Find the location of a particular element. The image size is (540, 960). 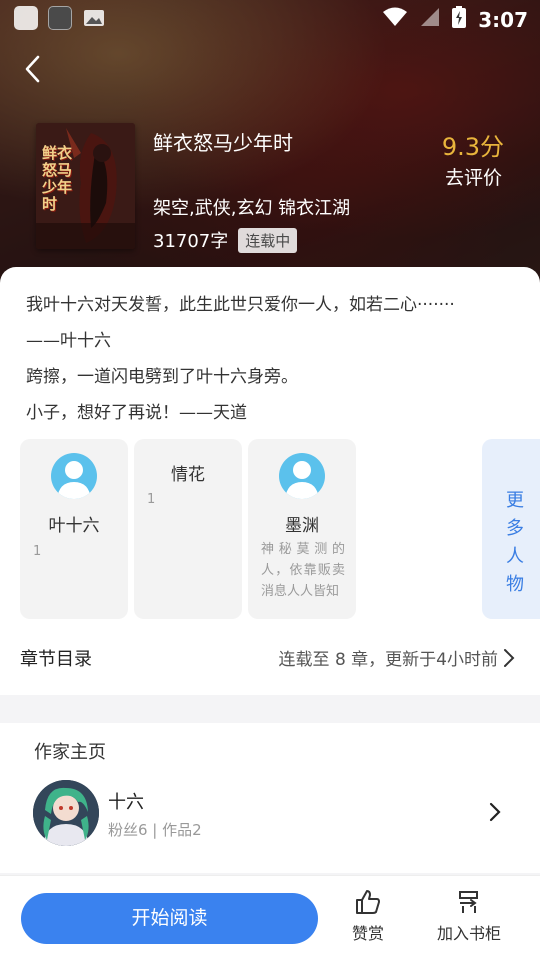

chevron-left-icon is located at coordinates (32, 69).